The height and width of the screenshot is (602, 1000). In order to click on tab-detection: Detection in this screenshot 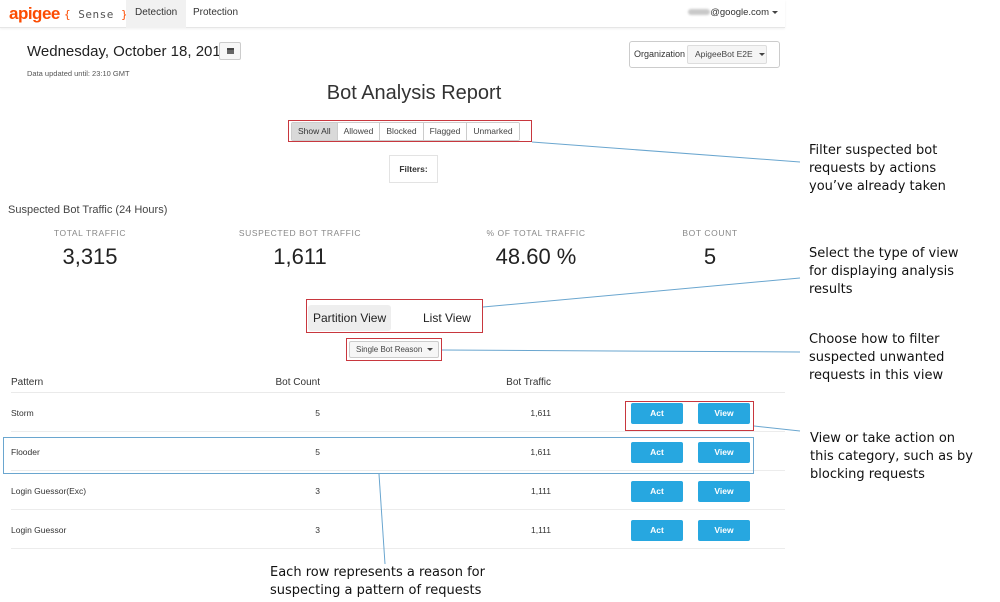, I will do `click(156, 14)`.